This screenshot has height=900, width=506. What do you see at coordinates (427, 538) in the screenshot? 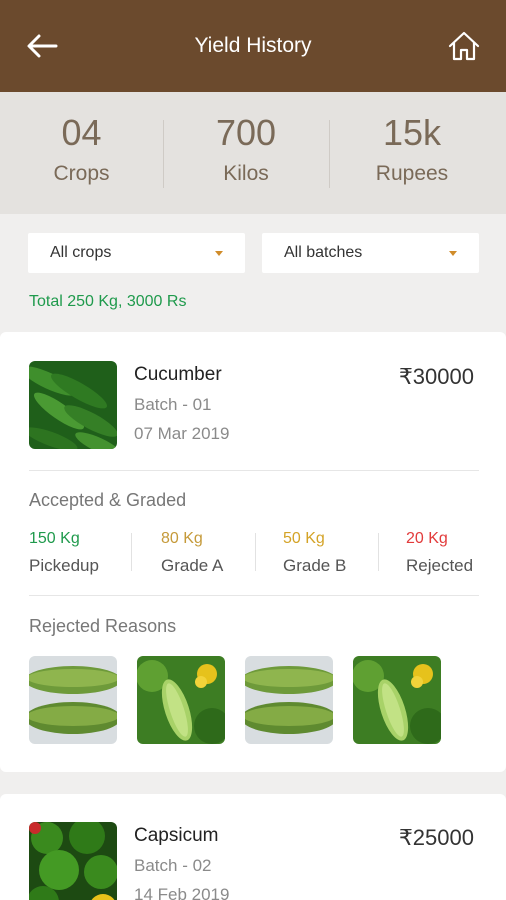
I see `grade-value: 20 Kg` at bounding box center [427, 538].